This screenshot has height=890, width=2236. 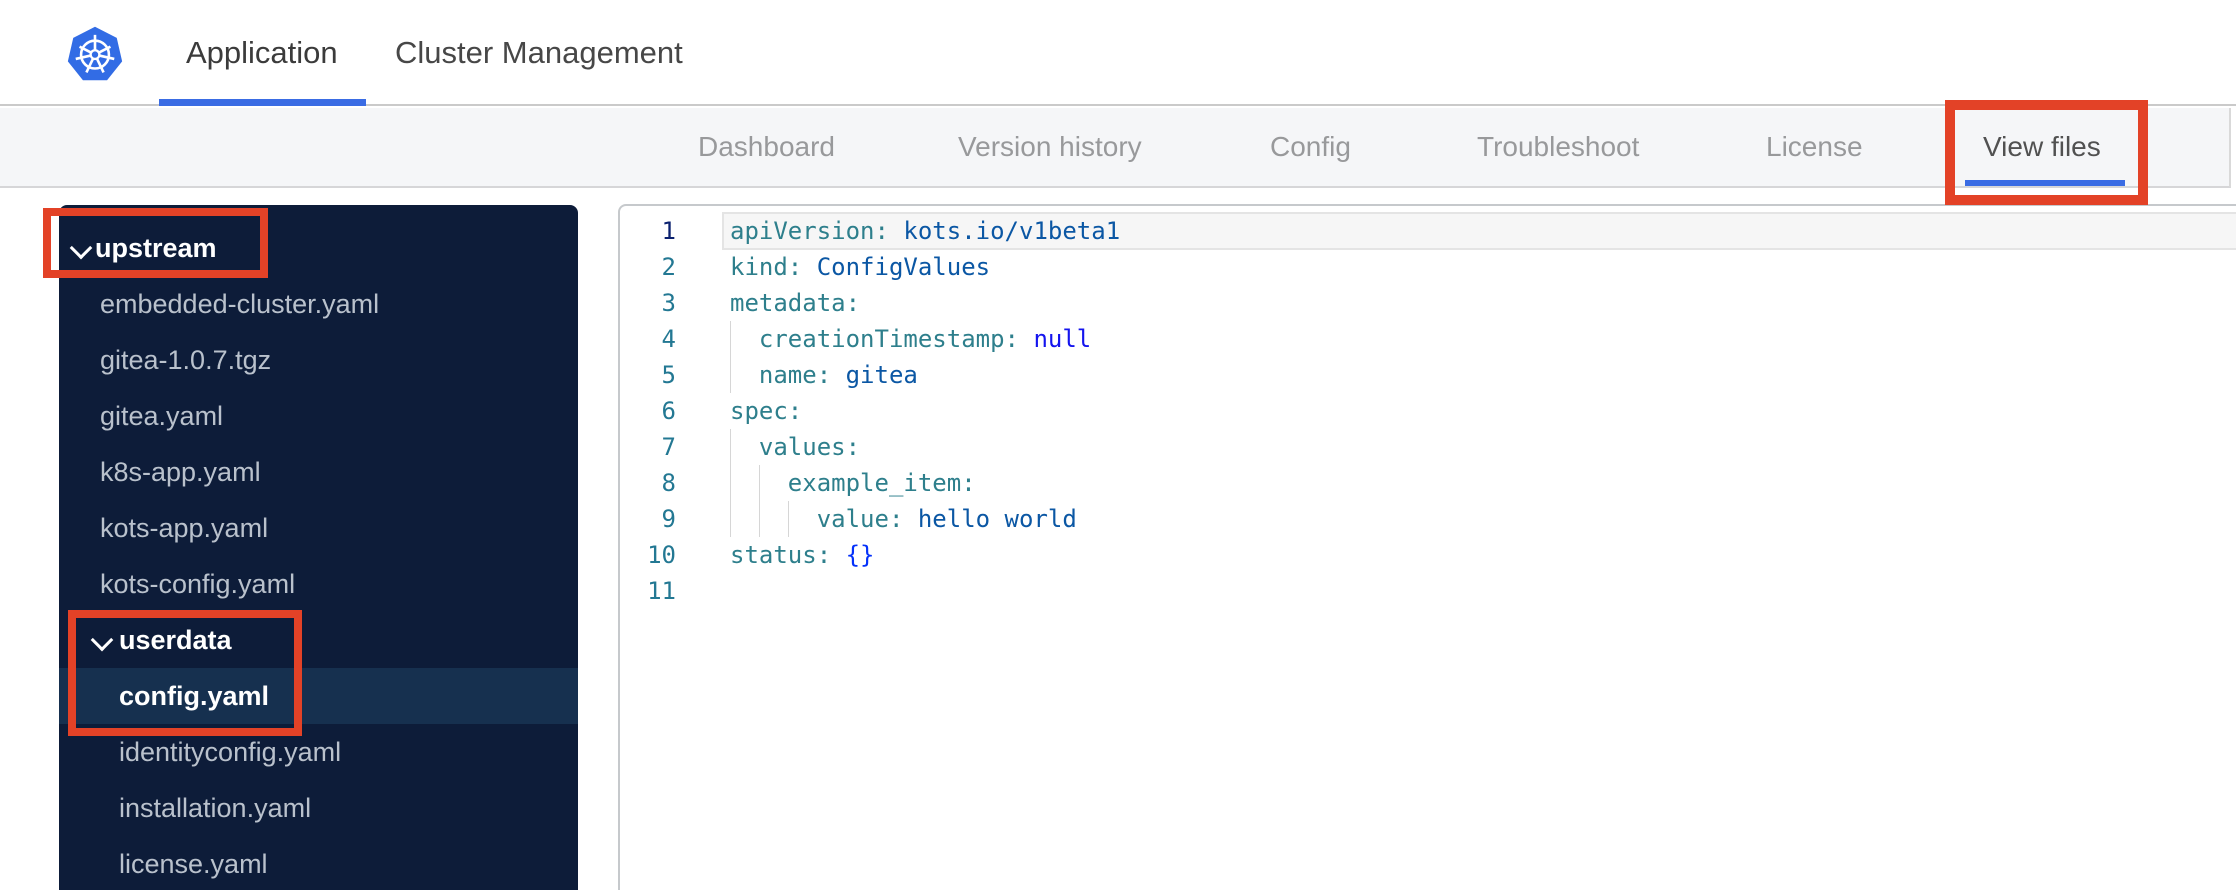 I want to click on code-text: name: gitea, so click(x=797, y=375).